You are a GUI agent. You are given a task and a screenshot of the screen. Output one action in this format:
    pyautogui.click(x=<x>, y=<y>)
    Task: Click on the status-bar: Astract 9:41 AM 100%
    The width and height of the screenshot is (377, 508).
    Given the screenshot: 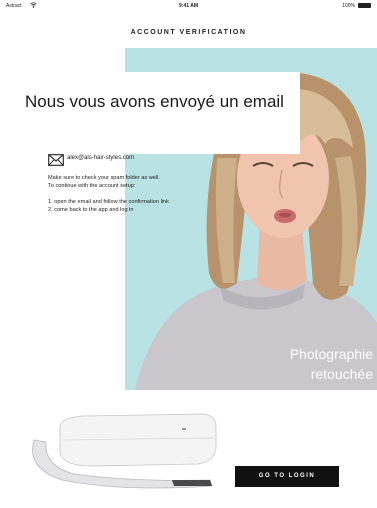 What is the action you would take?
    pyautogui.click(x=188, y=6)
    